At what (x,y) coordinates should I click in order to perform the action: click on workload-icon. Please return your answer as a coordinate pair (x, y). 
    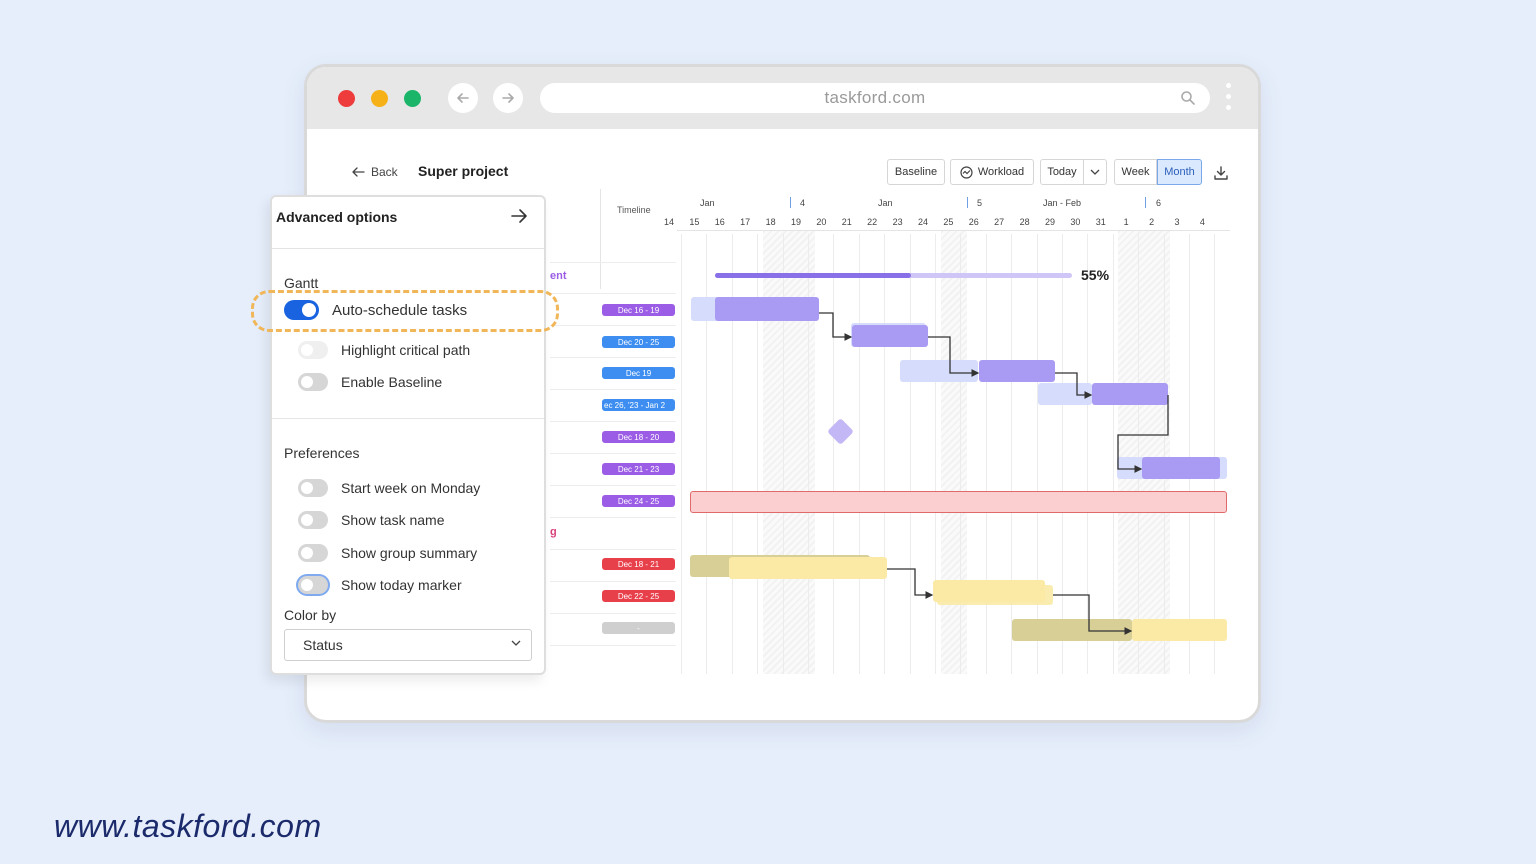
    Looking at the image, I should click on (966, 172).